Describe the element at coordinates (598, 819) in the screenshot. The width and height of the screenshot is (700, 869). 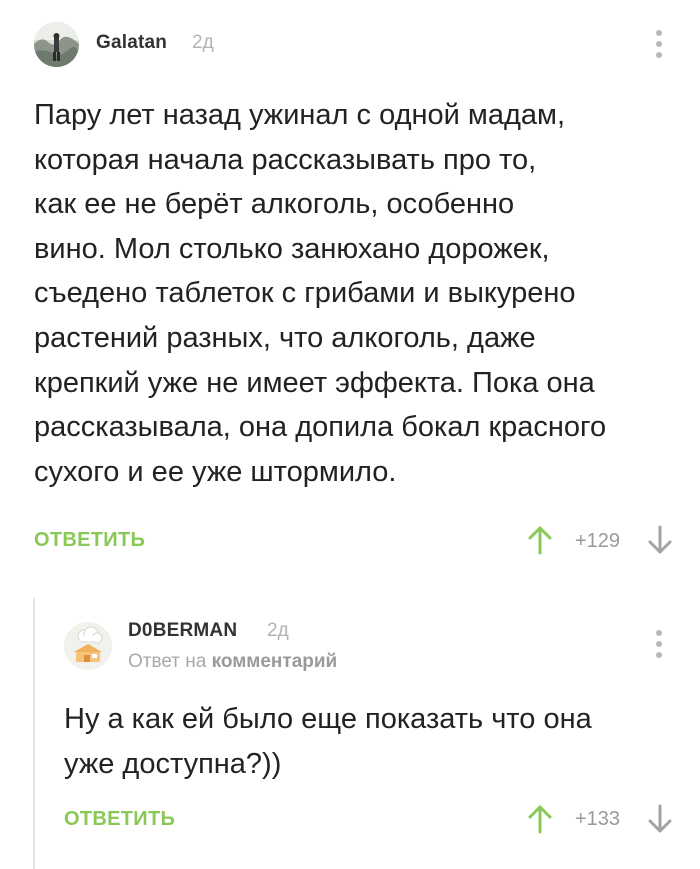
I see `rating-value: +133` at that location.